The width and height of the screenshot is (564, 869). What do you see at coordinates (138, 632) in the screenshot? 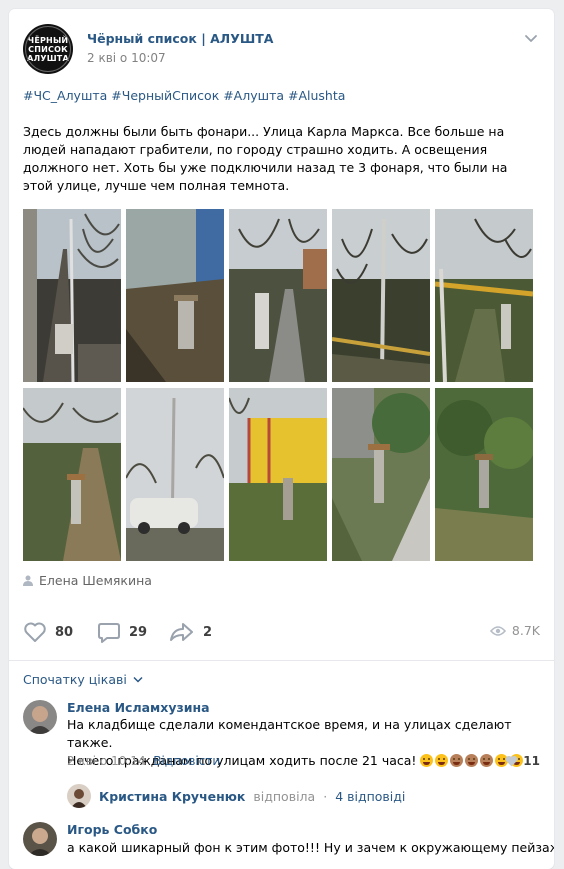
I see `comments-count: 29` at bounding box center [138, 632].